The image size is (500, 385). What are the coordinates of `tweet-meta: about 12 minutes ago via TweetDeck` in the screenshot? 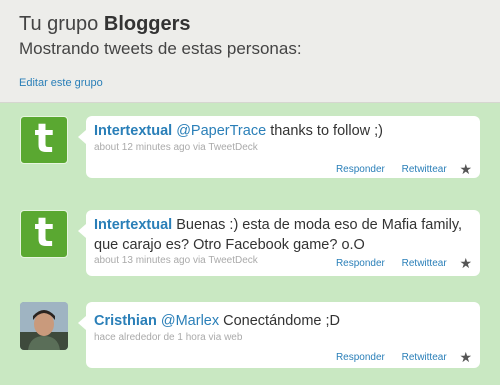 It's located at (176, 147).